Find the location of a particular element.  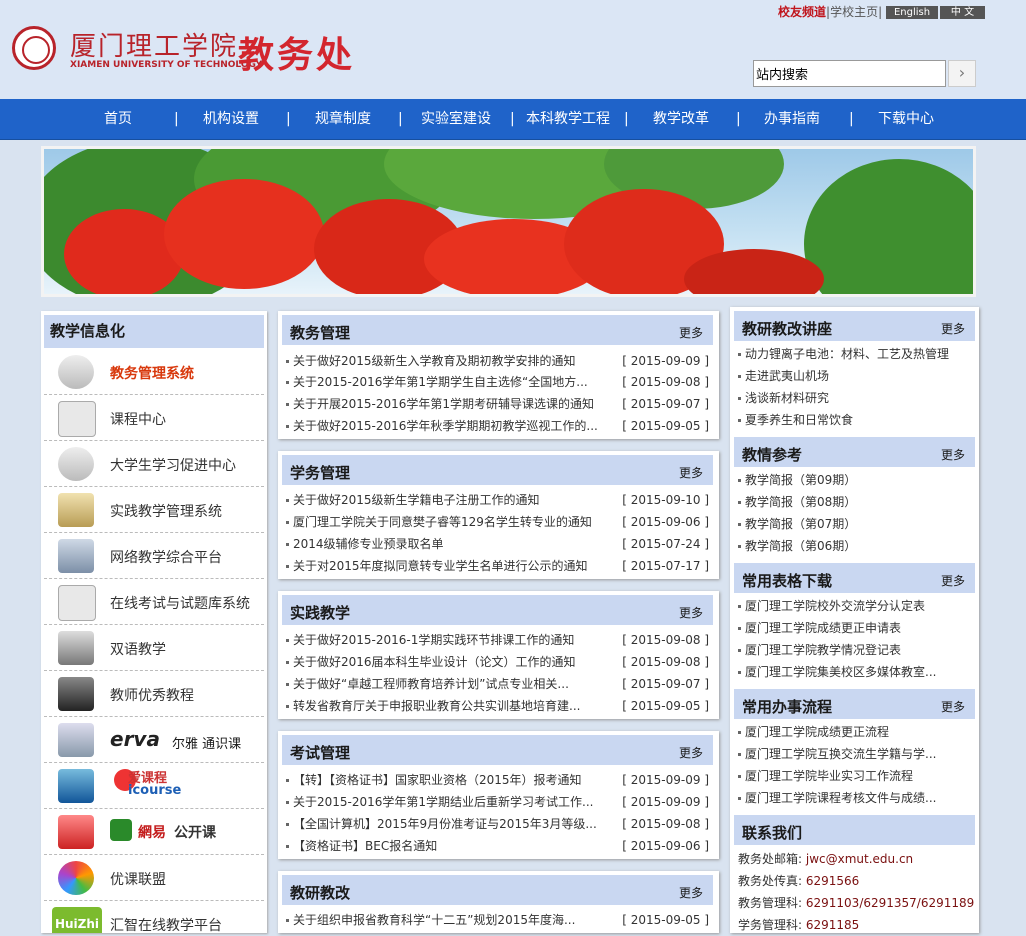

users-icon is located at coordinates (76, 464).